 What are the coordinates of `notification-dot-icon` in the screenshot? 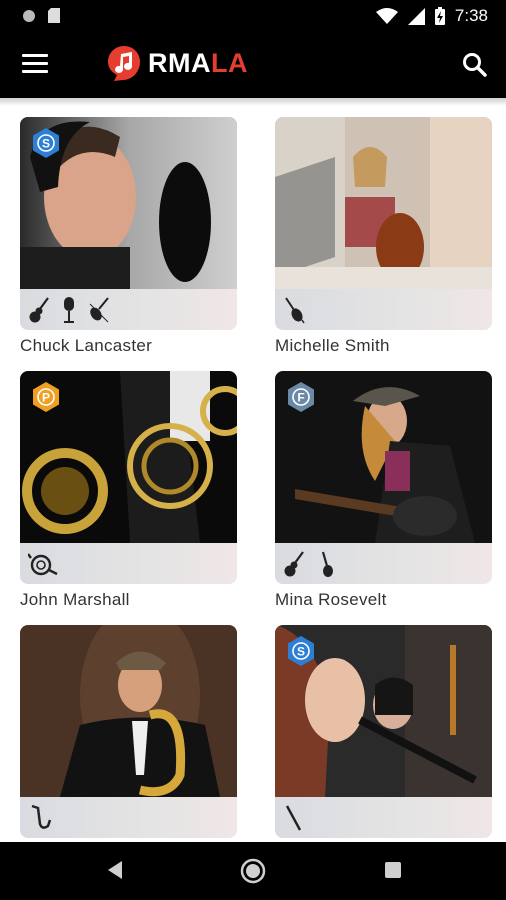 It's located at (29, 15).